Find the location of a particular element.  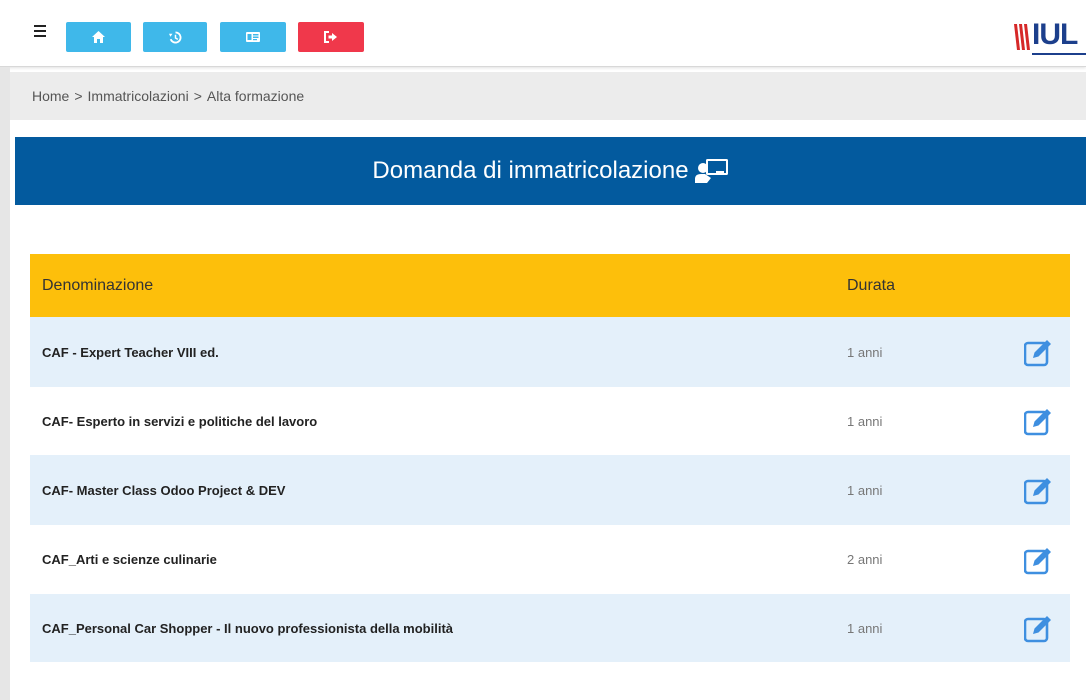

home-button is located at coordinates (98, 37).